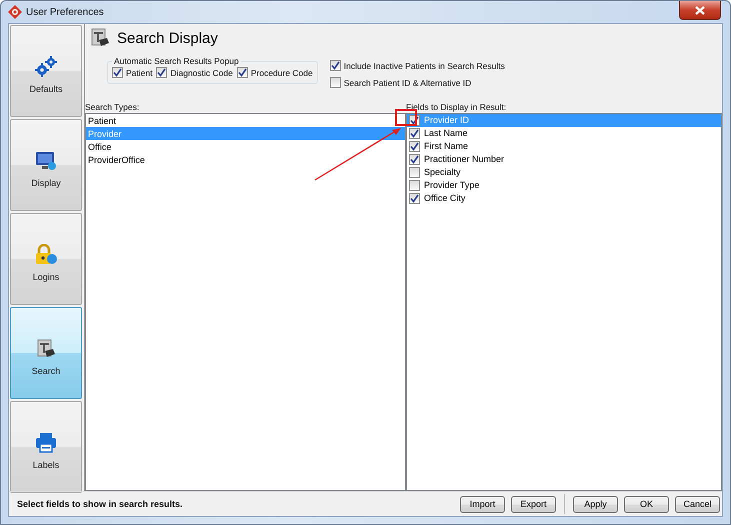 The image size is (731, 525). I want to click on sidebar-item: Logins, so click(46, 259).